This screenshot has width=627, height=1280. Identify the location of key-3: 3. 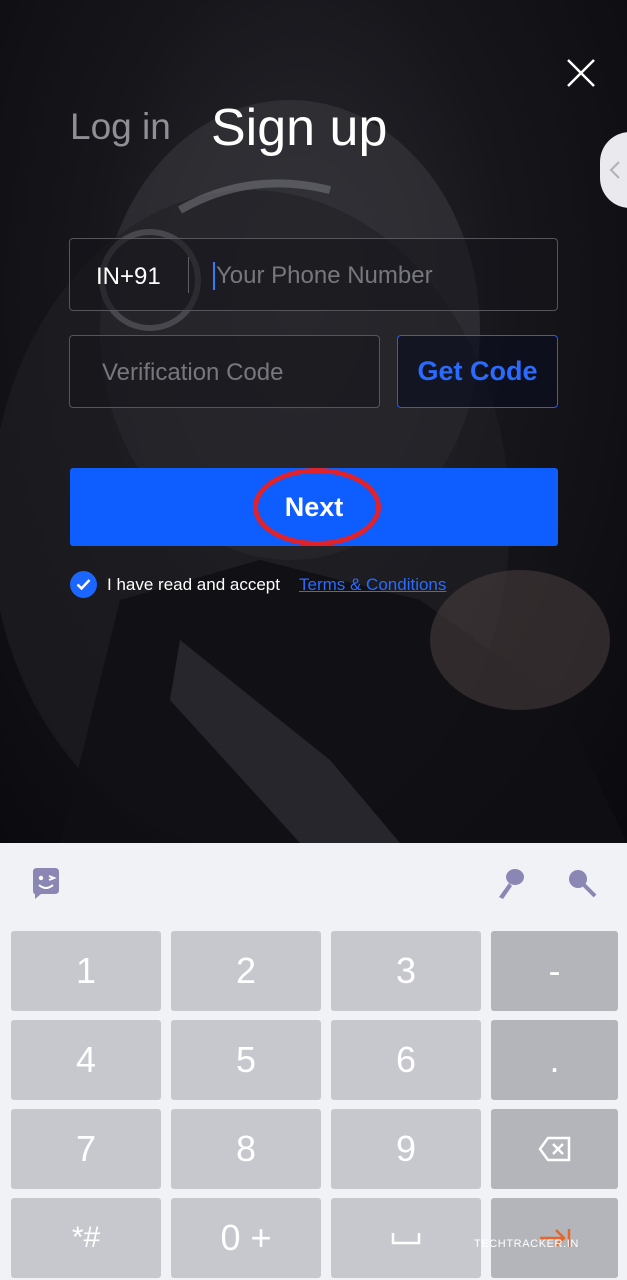
(406, 971).